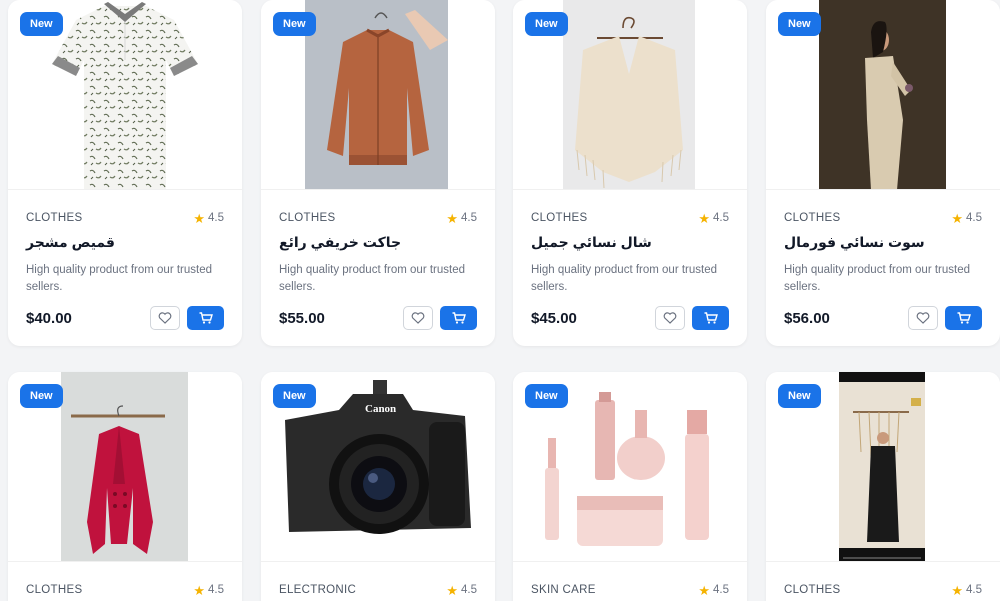 This screenshot has width=1000, height=601. Describe the element at coordinates (318, 590) in the screenshot. I see `product-category: ELECTRONIC` at that location.